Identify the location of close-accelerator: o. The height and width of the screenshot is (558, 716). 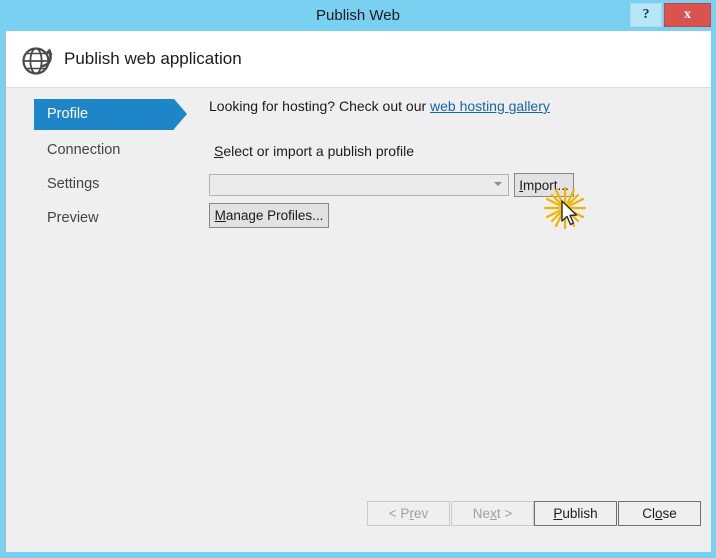
(658, 513).